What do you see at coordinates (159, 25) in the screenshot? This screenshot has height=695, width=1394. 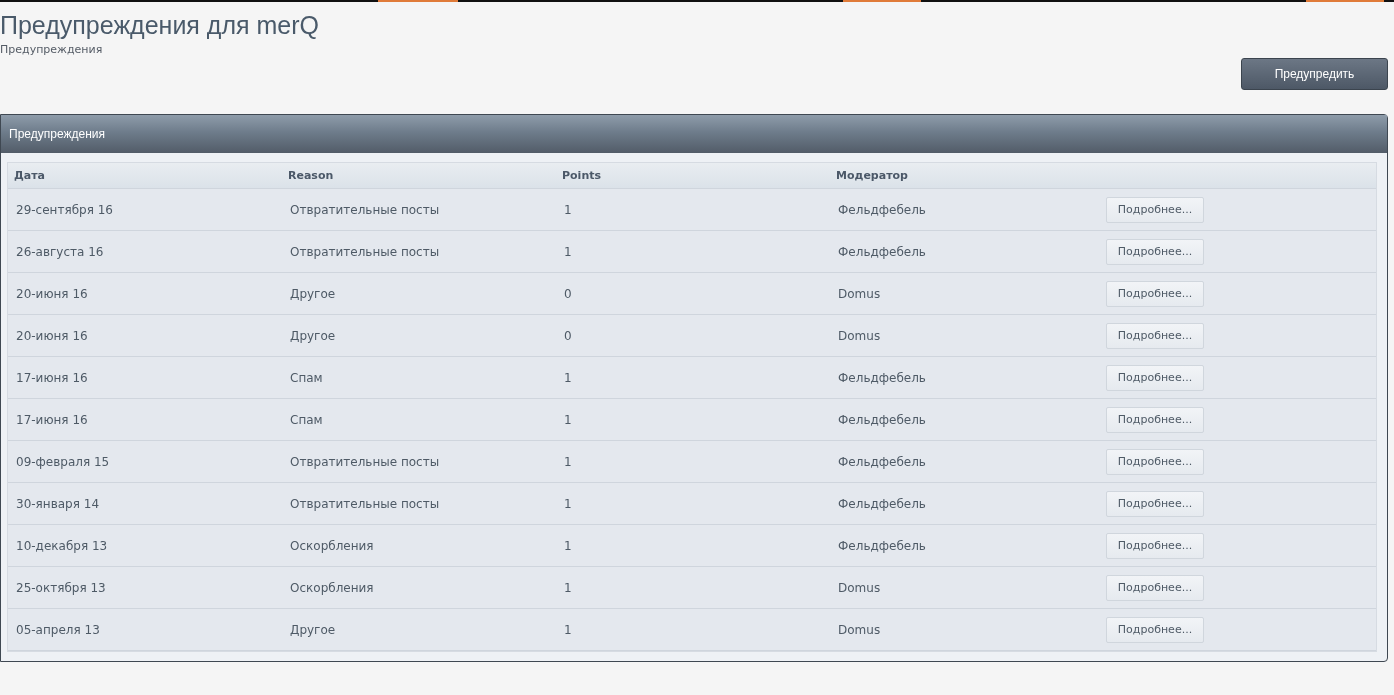 I see `page-title: Предупреждения для merQ` at bounding box center [159, 25].